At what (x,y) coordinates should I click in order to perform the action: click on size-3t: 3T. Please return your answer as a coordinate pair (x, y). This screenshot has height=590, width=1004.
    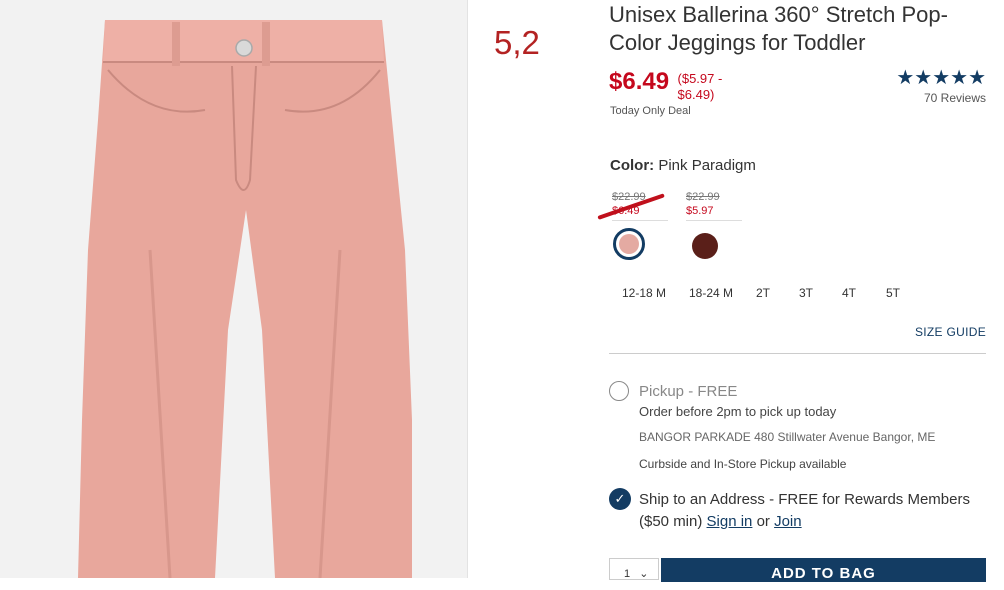
    Looking at the image, I should click on (806, 293).